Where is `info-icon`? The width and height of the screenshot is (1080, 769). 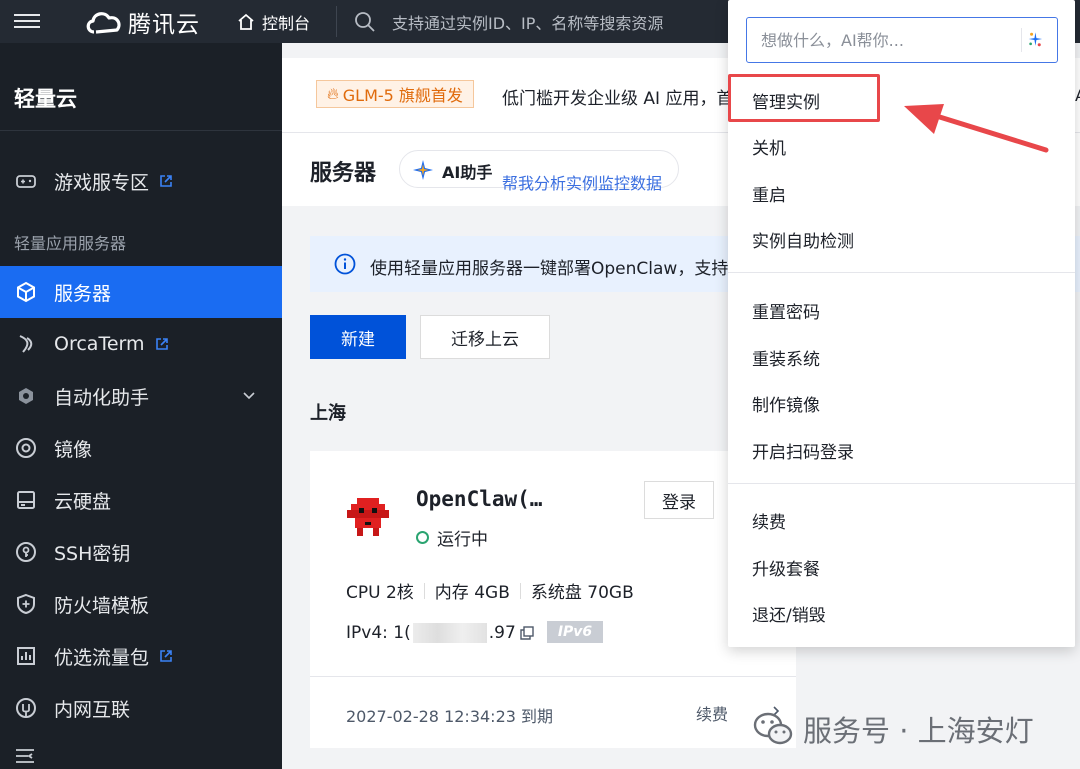
info-icon is located at coordinates (345, 264).